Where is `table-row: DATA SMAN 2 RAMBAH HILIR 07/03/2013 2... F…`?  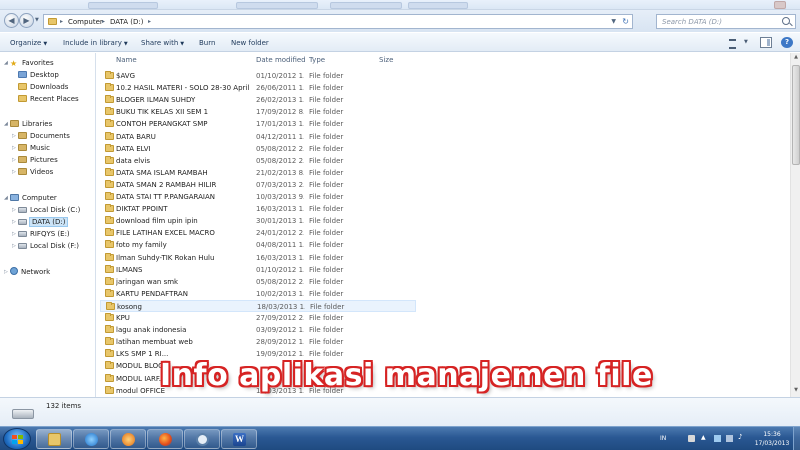 table-row: DATA SMAN 2 RAMBAH HILIR 07/03/2013 2... F… is located at coordinates (258, 185).